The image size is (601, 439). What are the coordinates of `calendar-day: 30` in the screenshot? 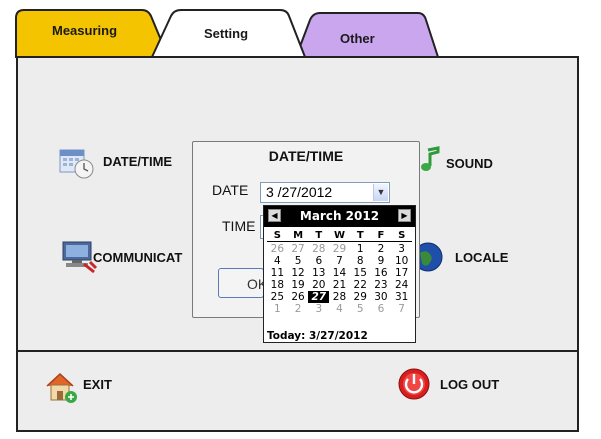 It's located at (381, 297).